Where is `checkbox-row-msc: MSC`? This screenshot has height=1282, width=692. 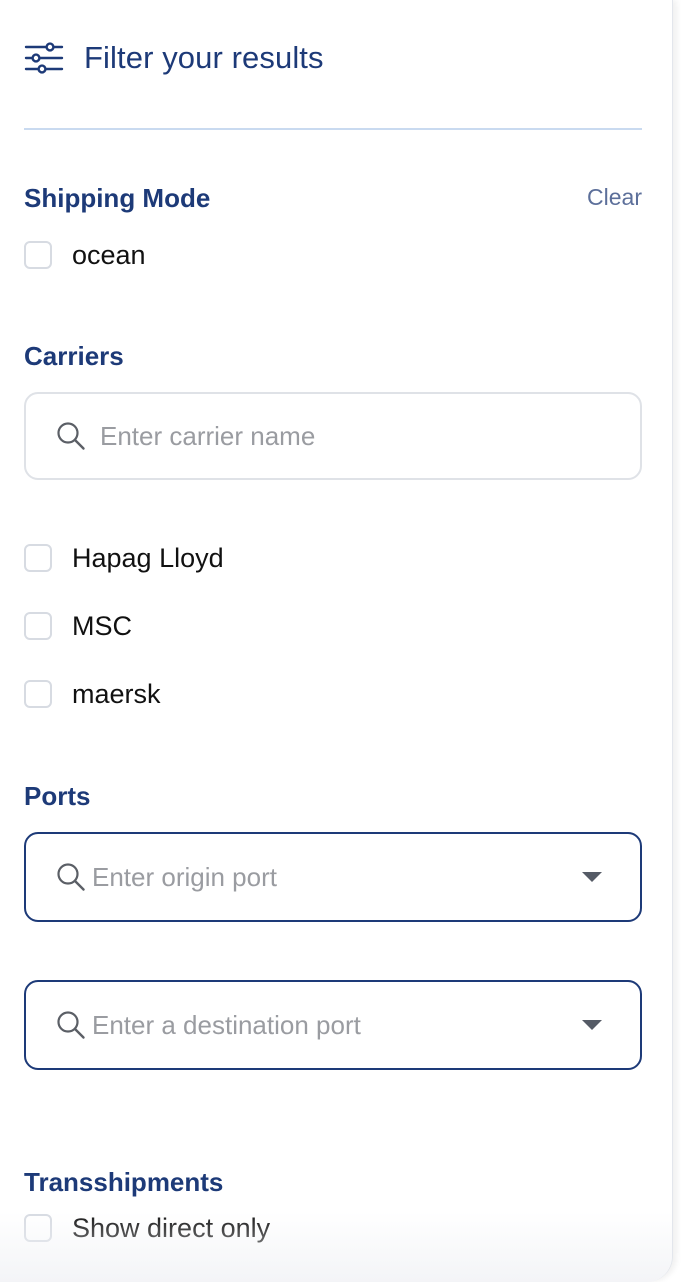 checkbox-row-msc: MSC is located at coordinates (78, 626).